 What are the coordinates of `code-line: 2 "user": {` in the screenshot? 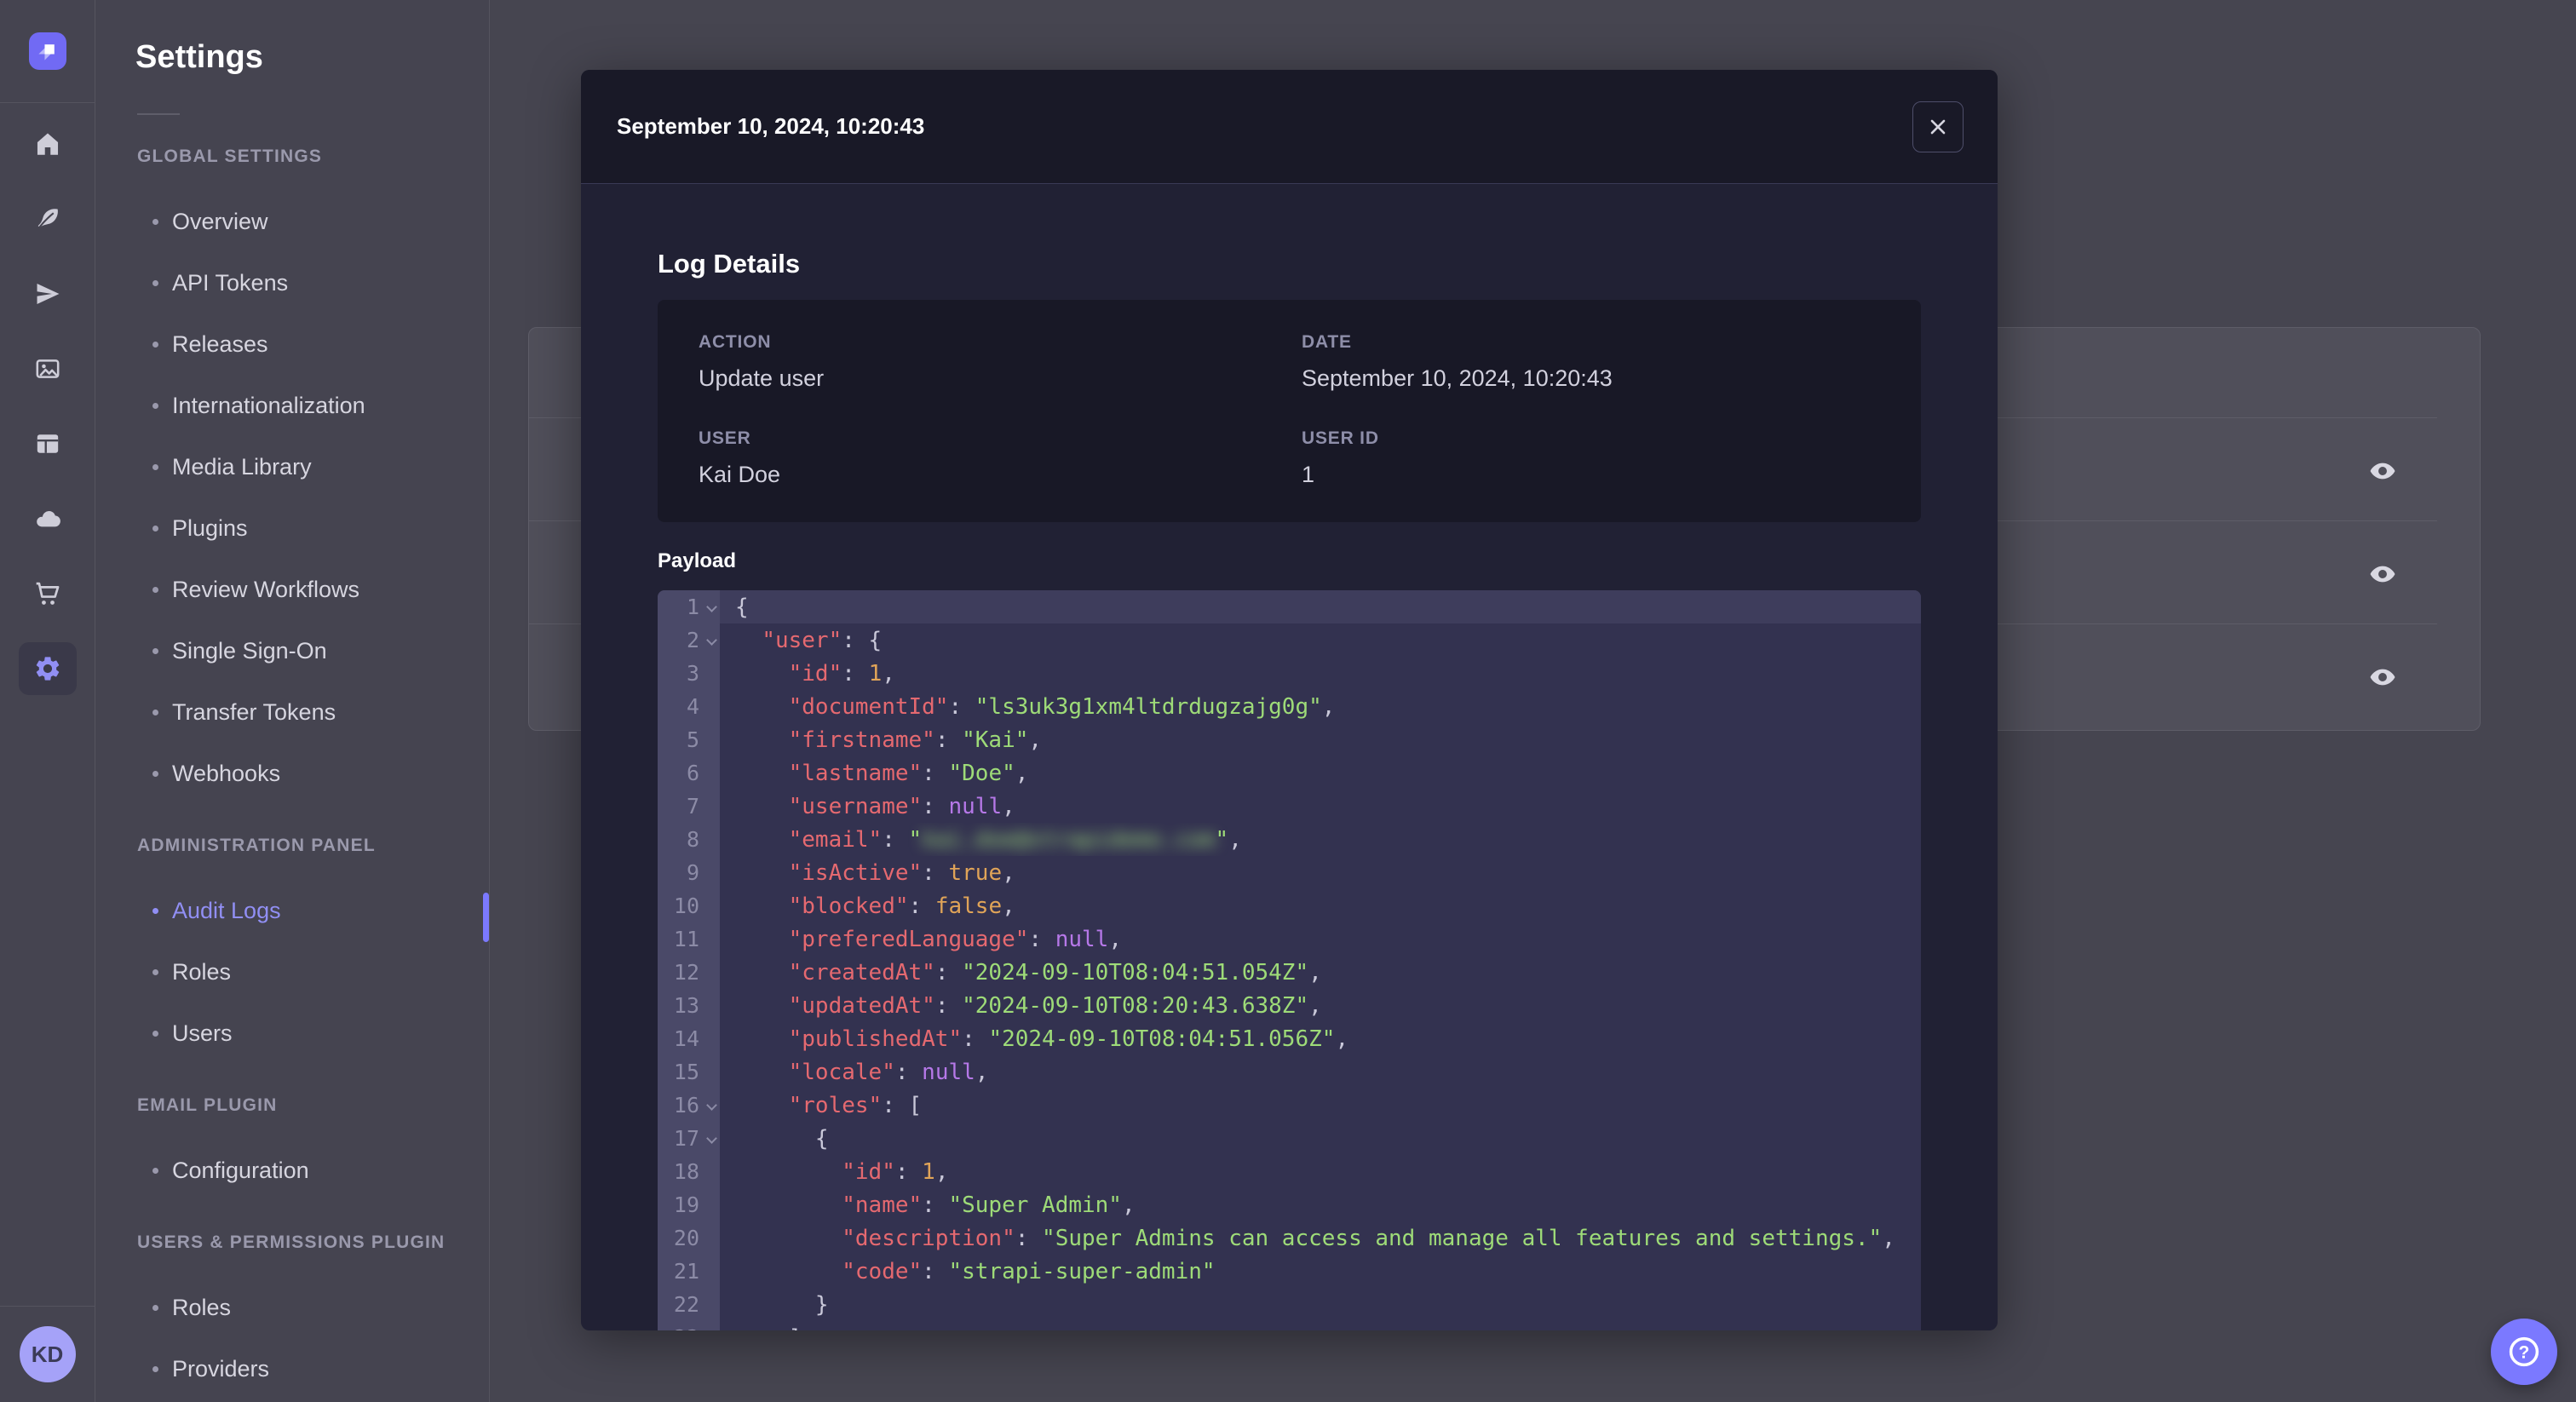 It's located at (1289, 640).